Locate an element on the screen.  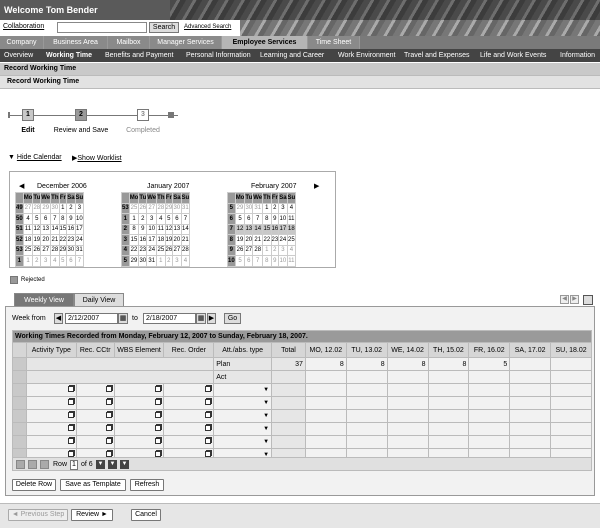
tab-weekly-view: Weekly View is located at coordinates (44, 299).